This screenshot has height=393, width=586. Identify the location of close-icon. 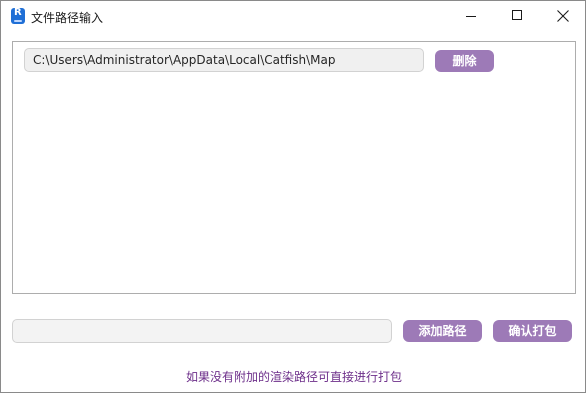
(563, 16).